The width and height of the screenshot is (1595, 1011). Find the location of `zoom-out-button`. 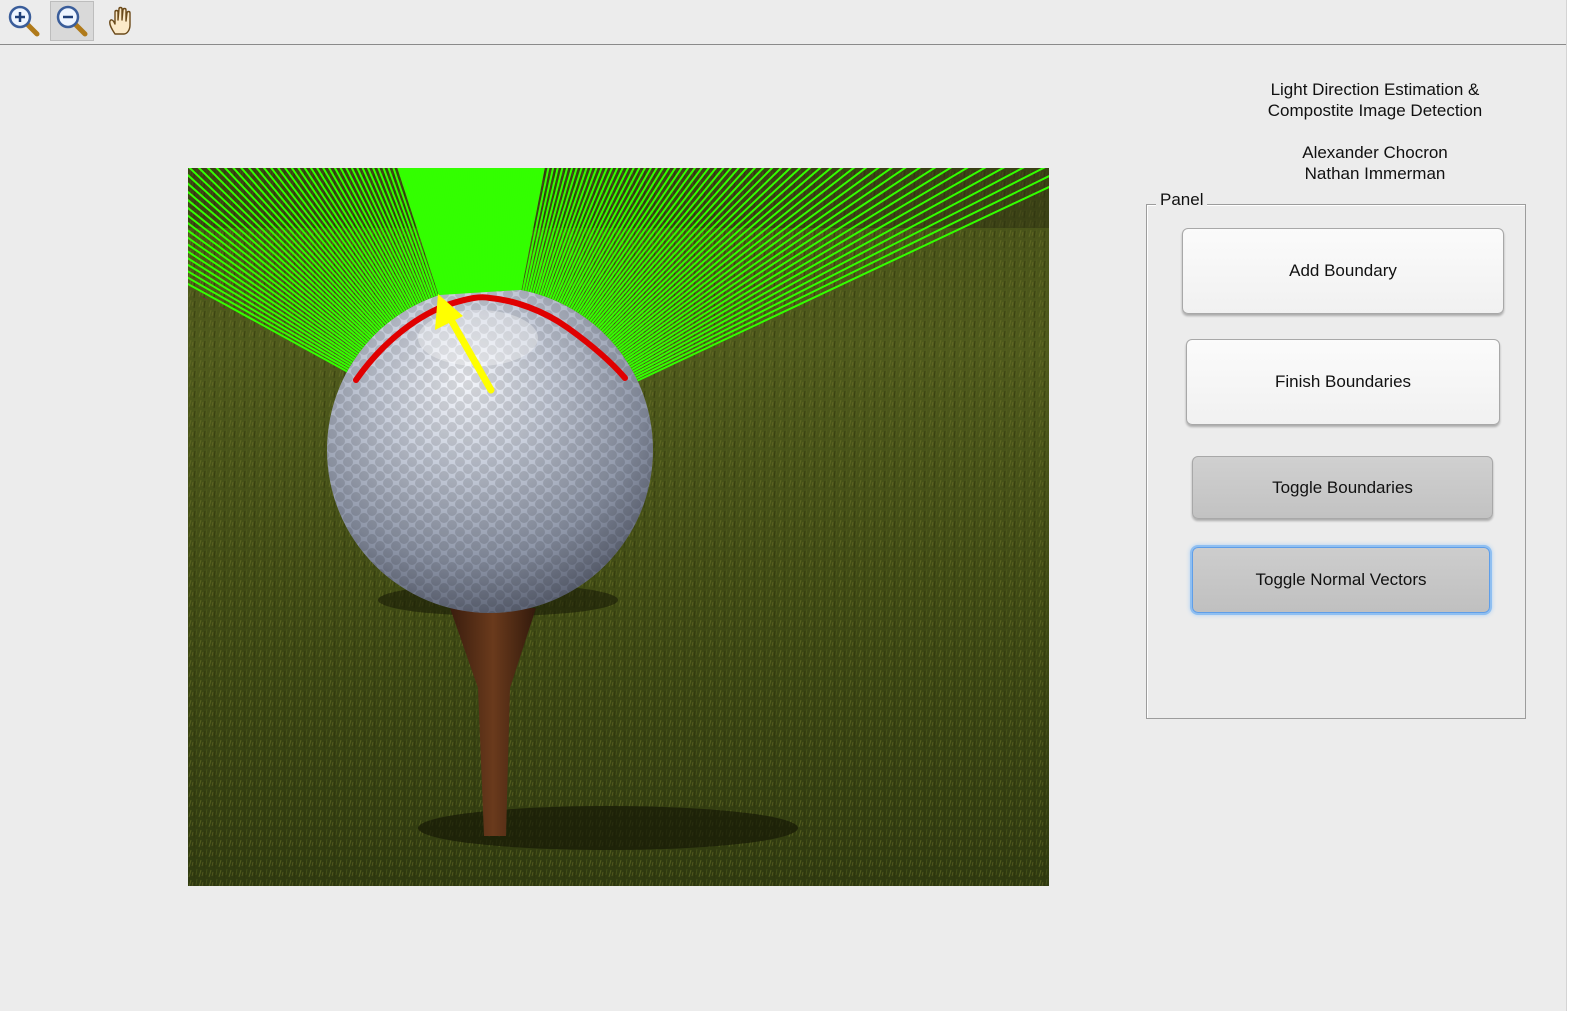

zoom-out-button is located at coordinates (72, 21).